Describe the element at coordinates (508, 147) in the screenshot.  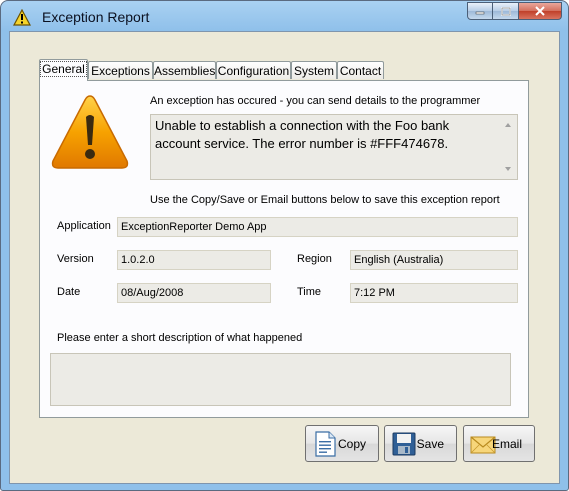
I see `message-scrollbar` at that location.